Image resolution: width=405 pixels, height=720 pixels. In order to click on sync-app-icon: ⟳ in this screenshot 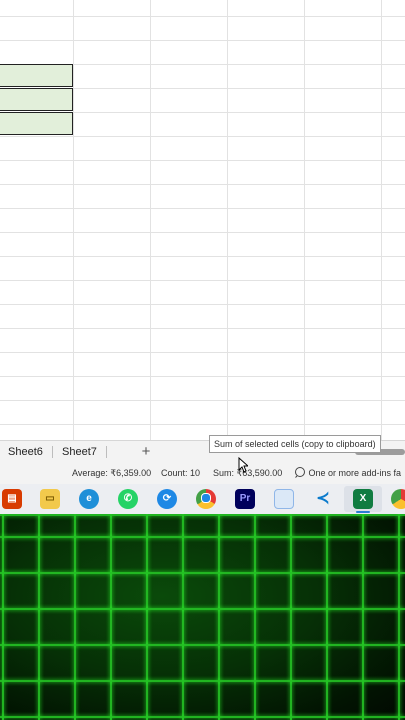, I will do `click(167, 499)`.